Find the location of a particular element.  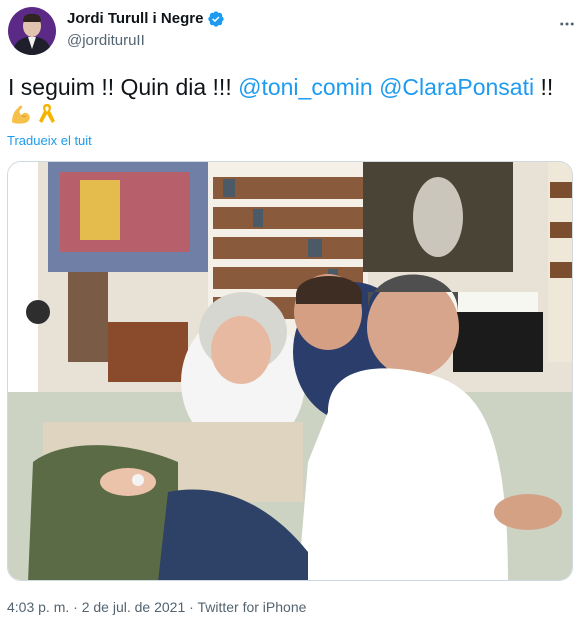

yellow-ribbon-emoji is located at coordinates (47, 114).